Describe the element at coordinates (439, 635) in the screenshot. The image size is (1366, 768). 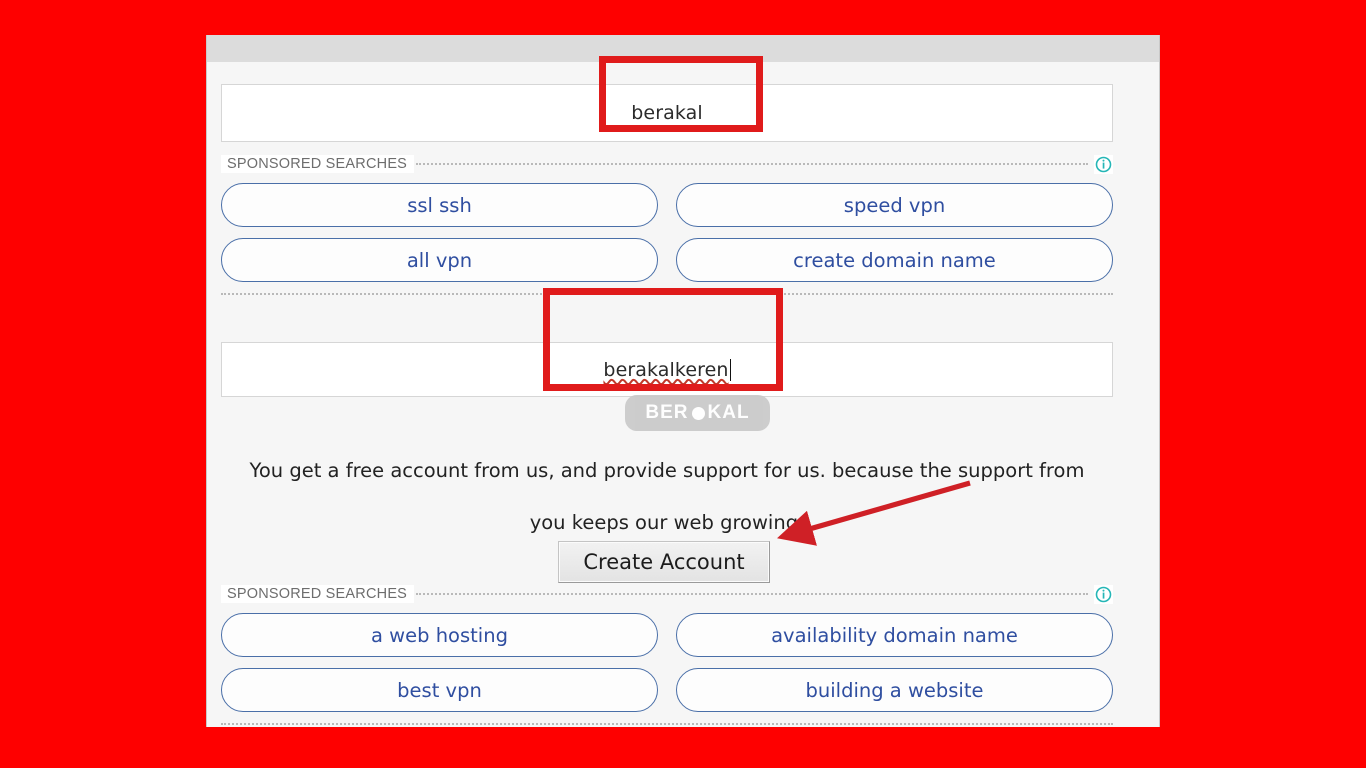
I see `ad-link: a web hosting` at that location.